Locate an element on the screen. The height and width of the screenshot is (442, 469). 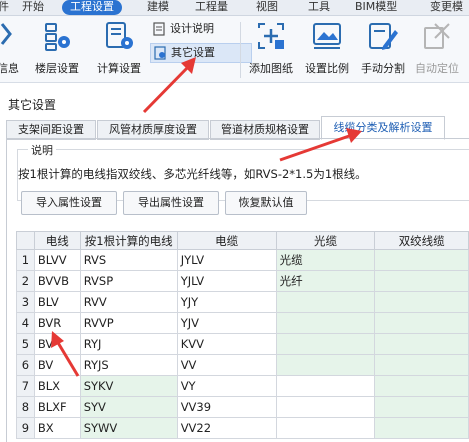
cell-single-count-wire: RVSP is located at coordinates (128, 281).